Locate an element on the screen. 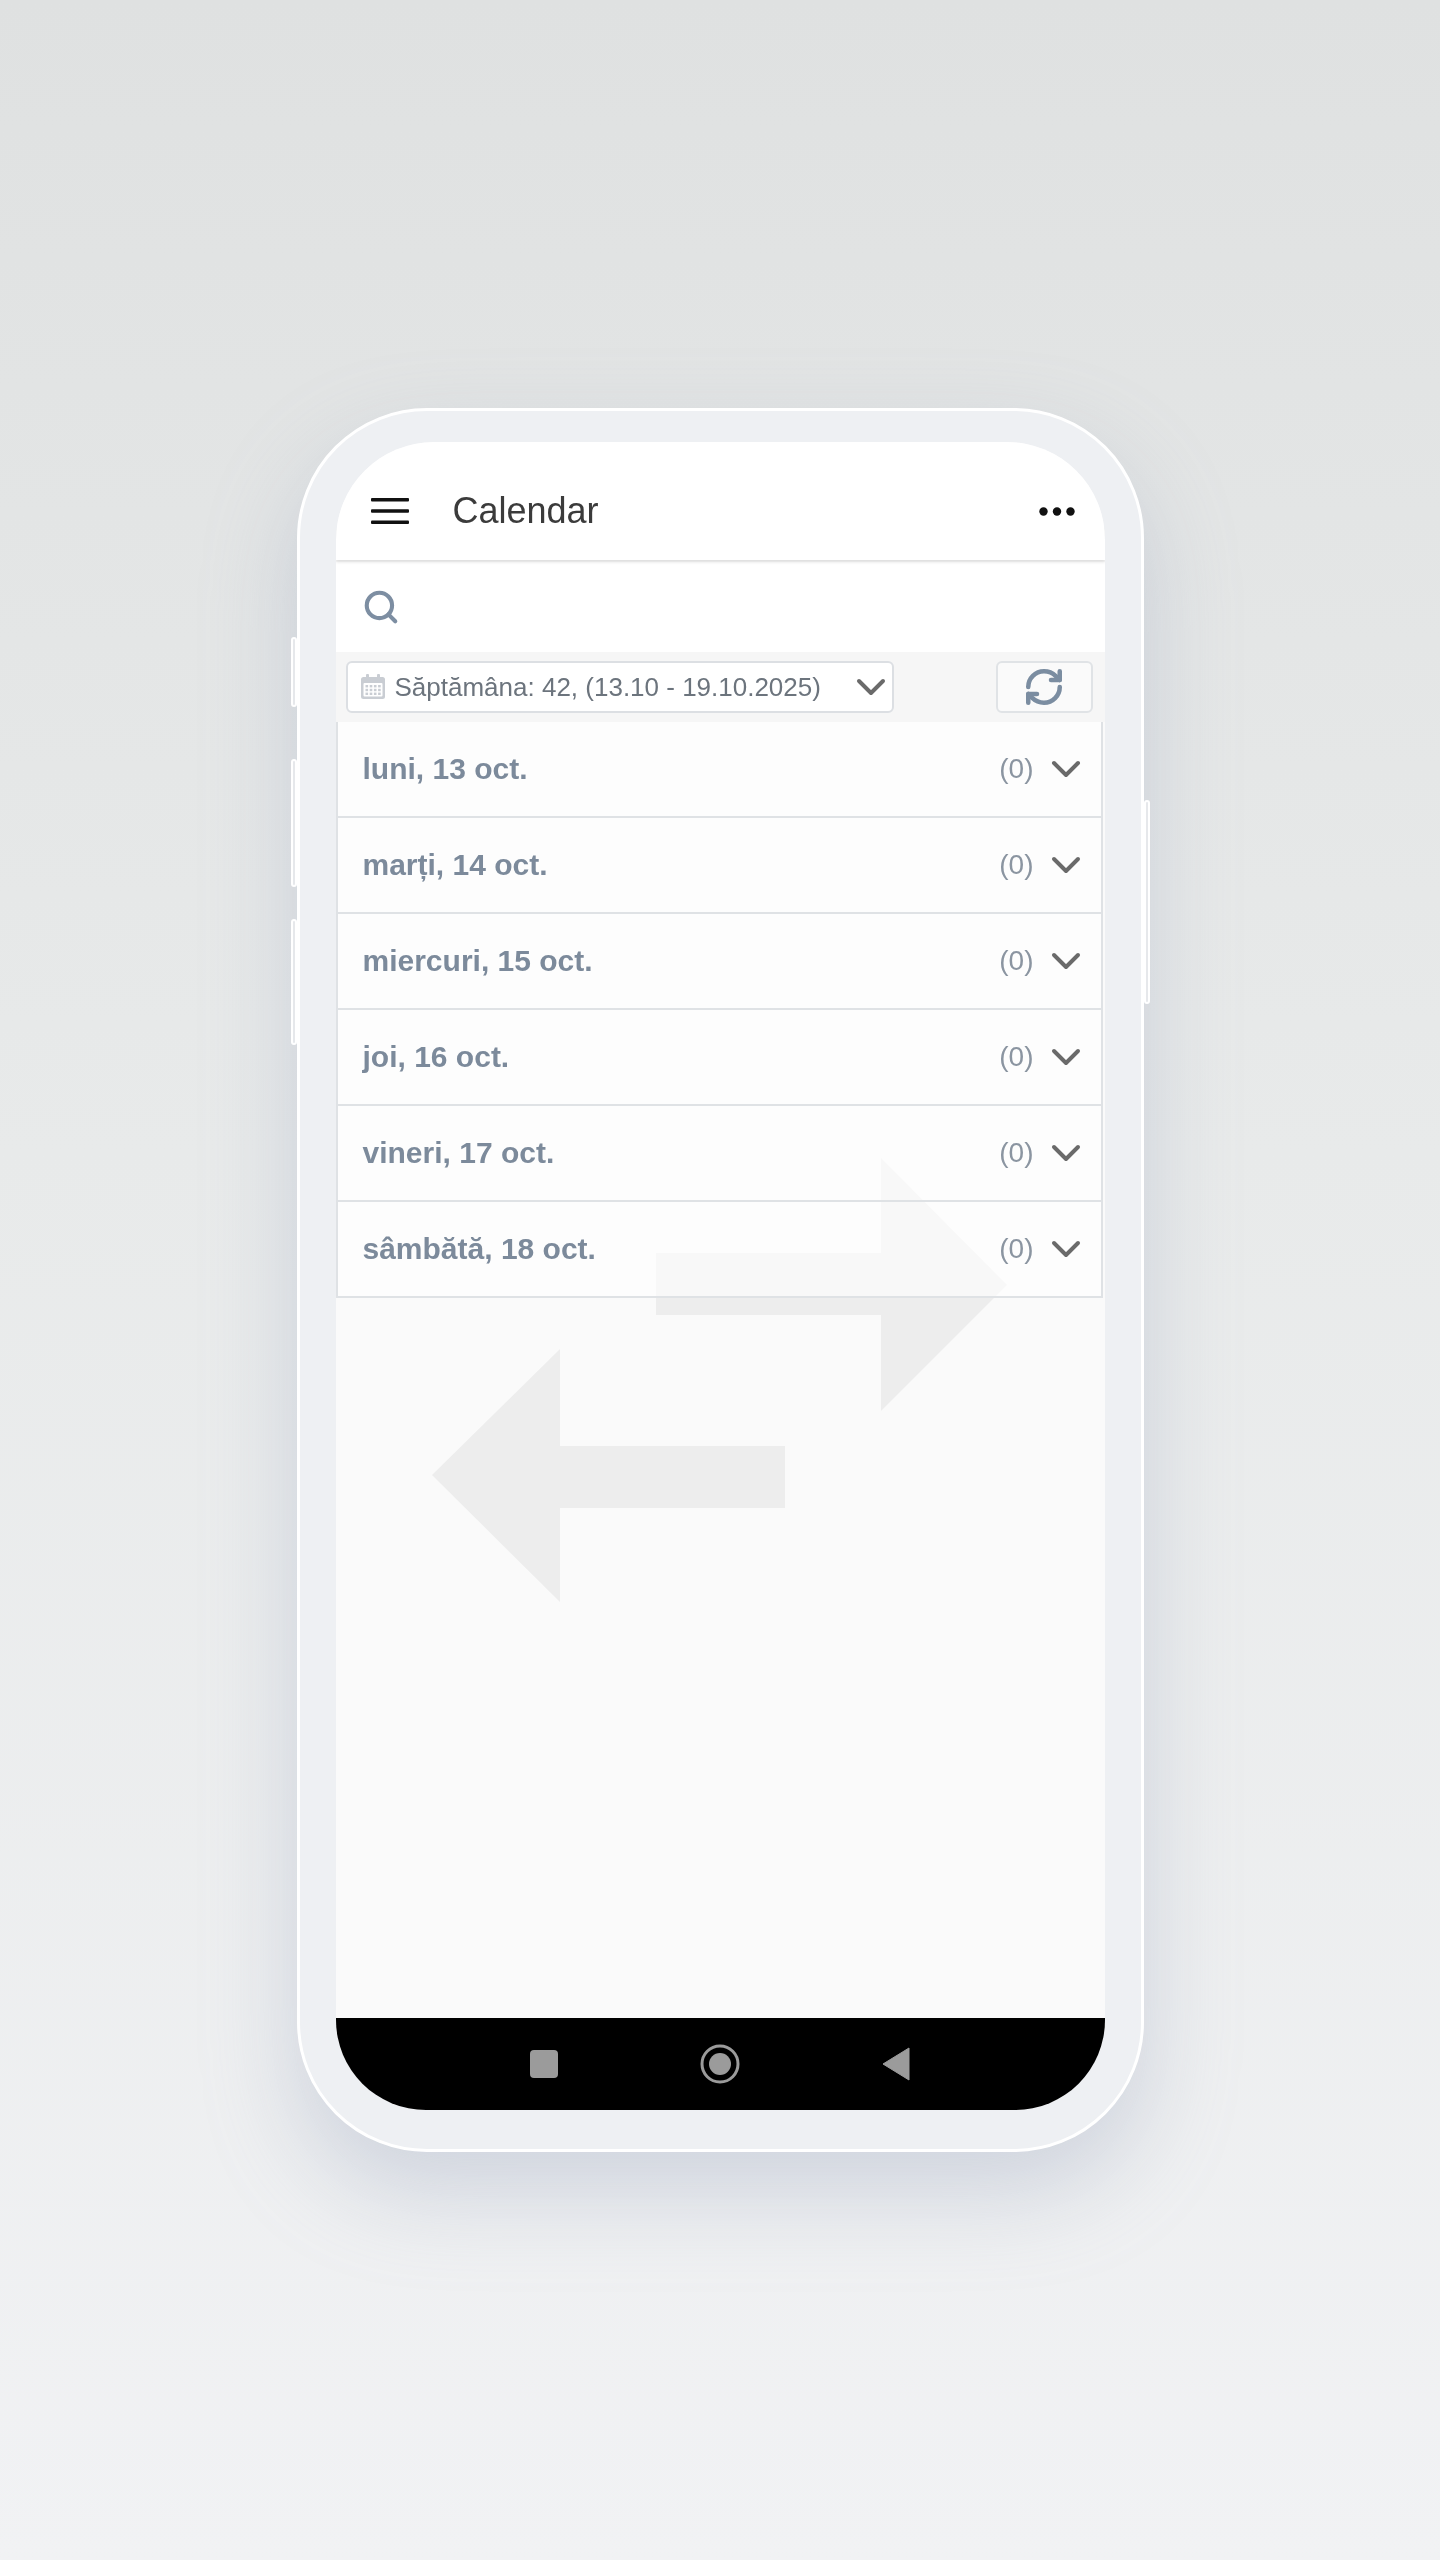  day-row: vineri, 17 oct. (0) is located at coordinates (719, 1154).